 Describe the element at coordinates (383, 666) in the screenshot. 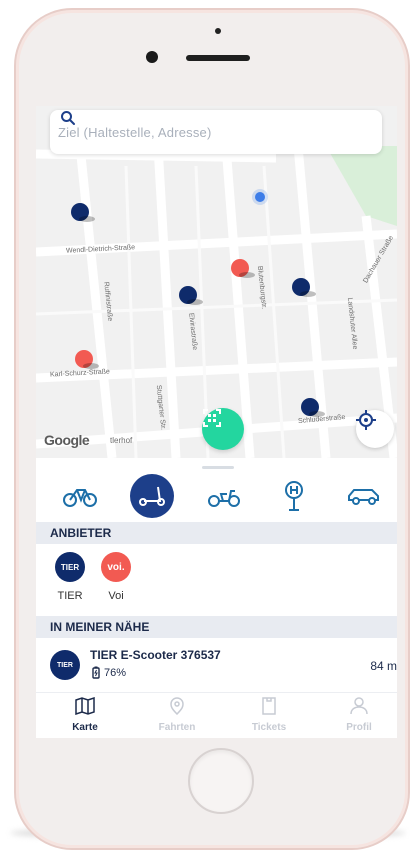

I see `distance: 84 m` at that location.